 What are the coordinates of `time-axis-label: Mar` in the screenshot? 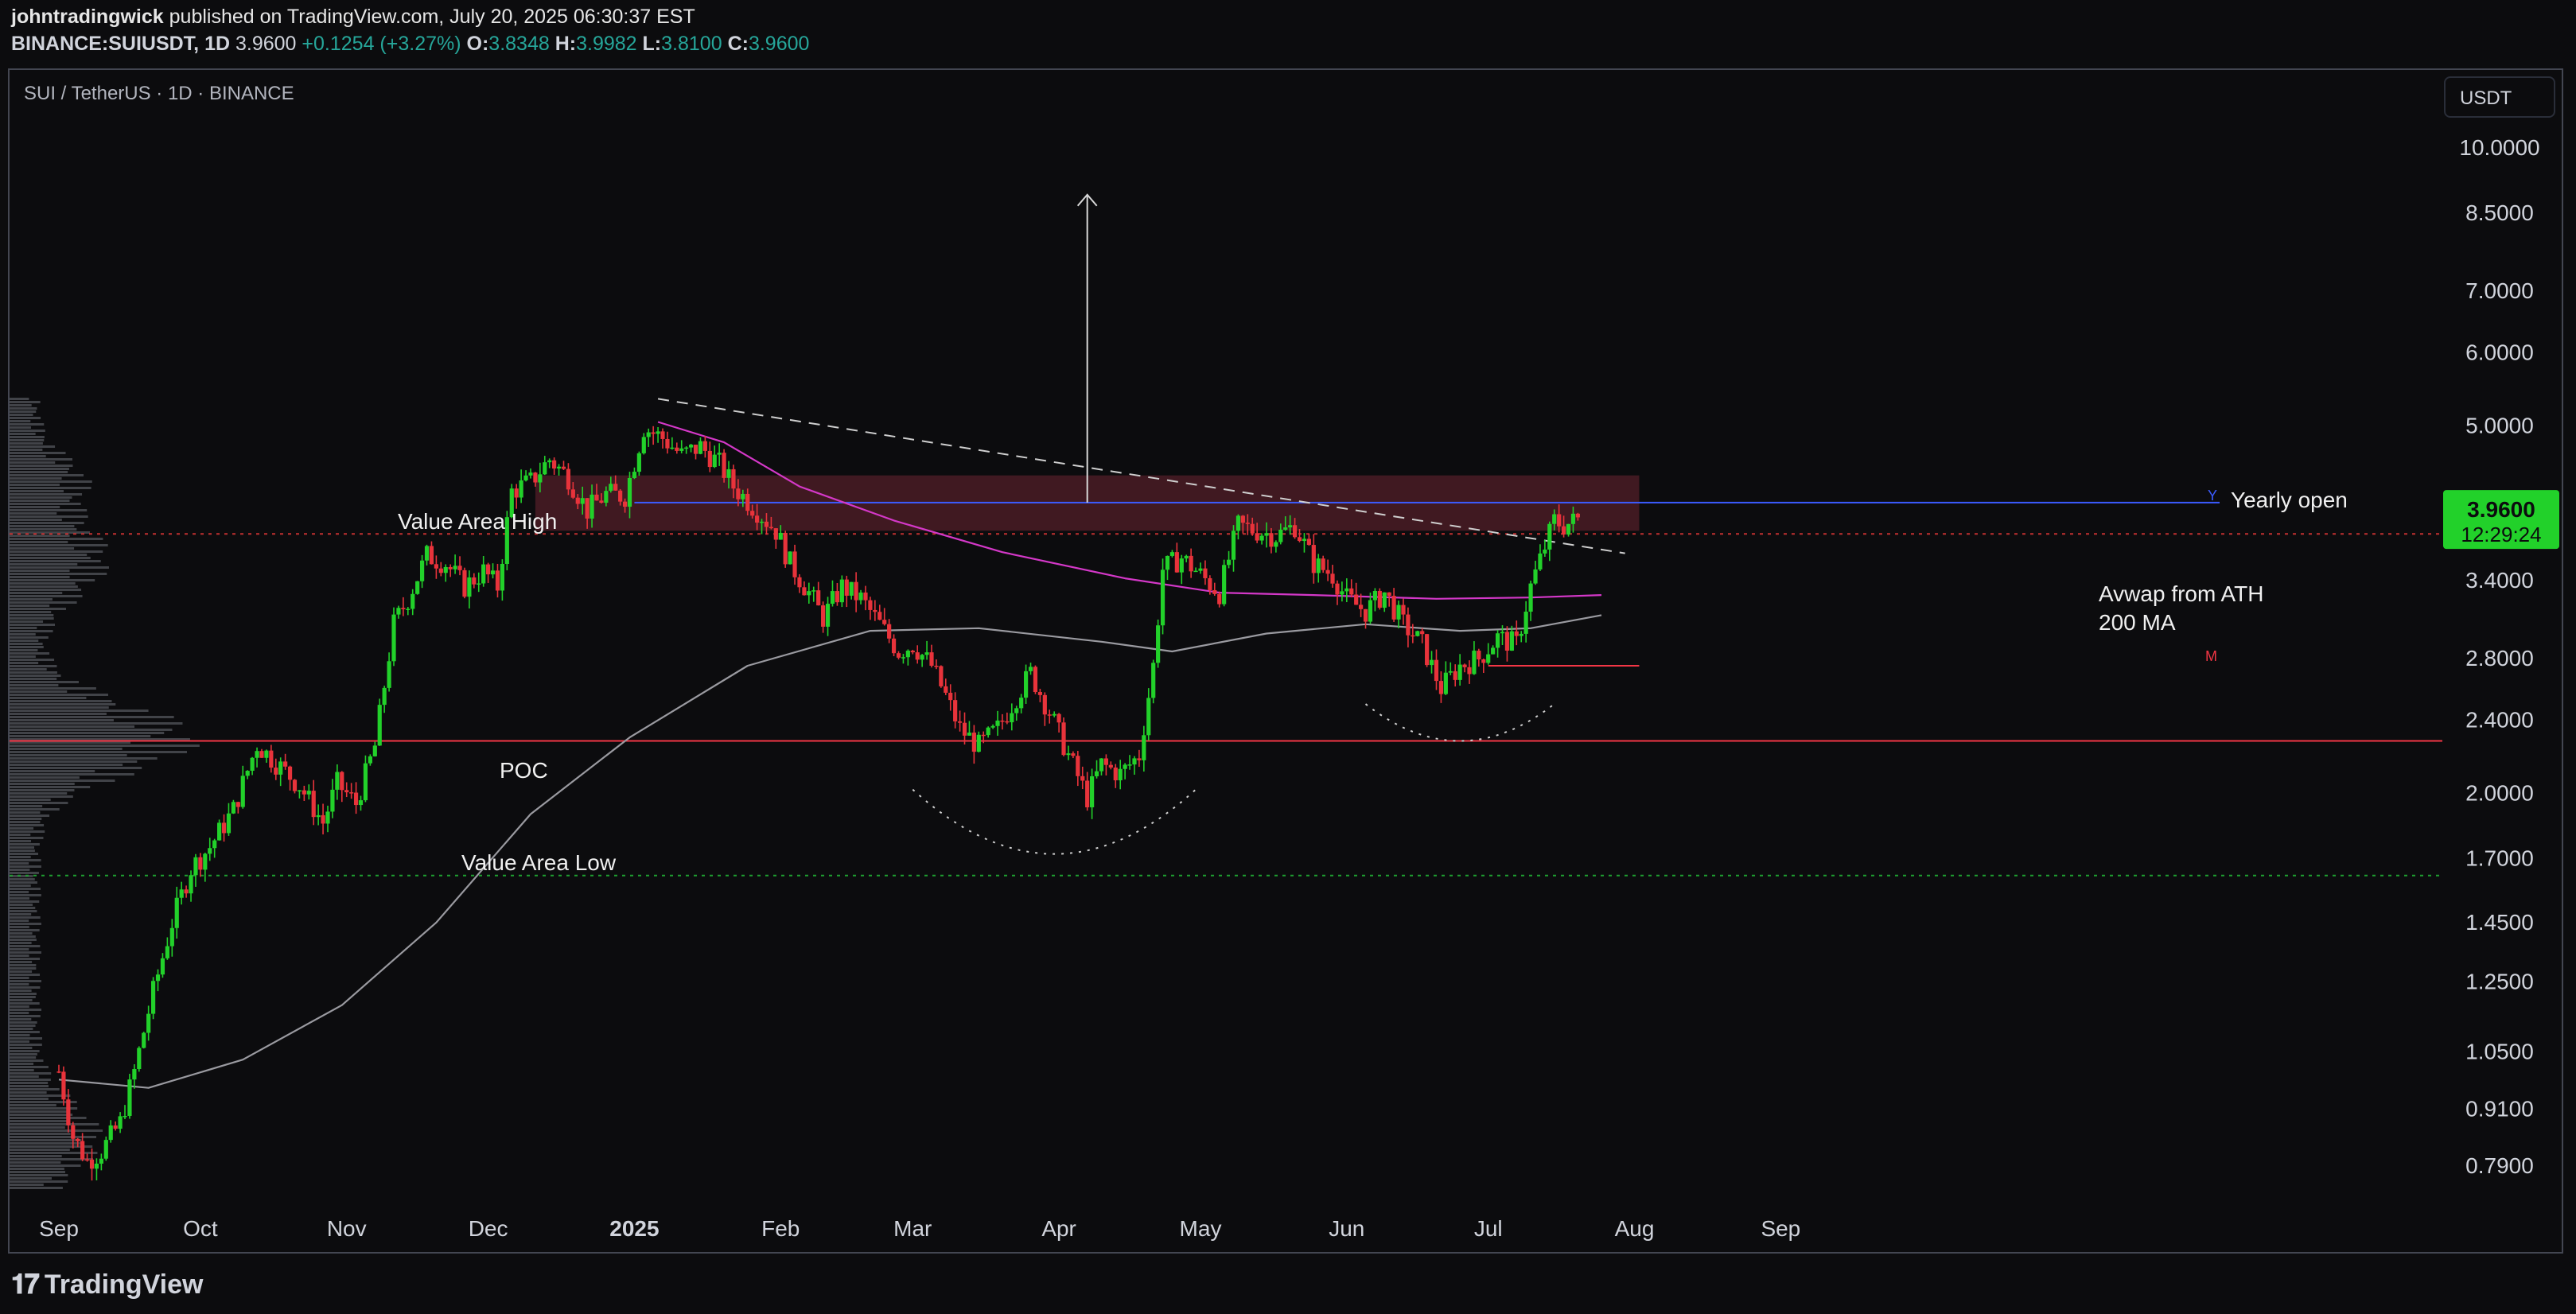 It's located at (913, 1228).